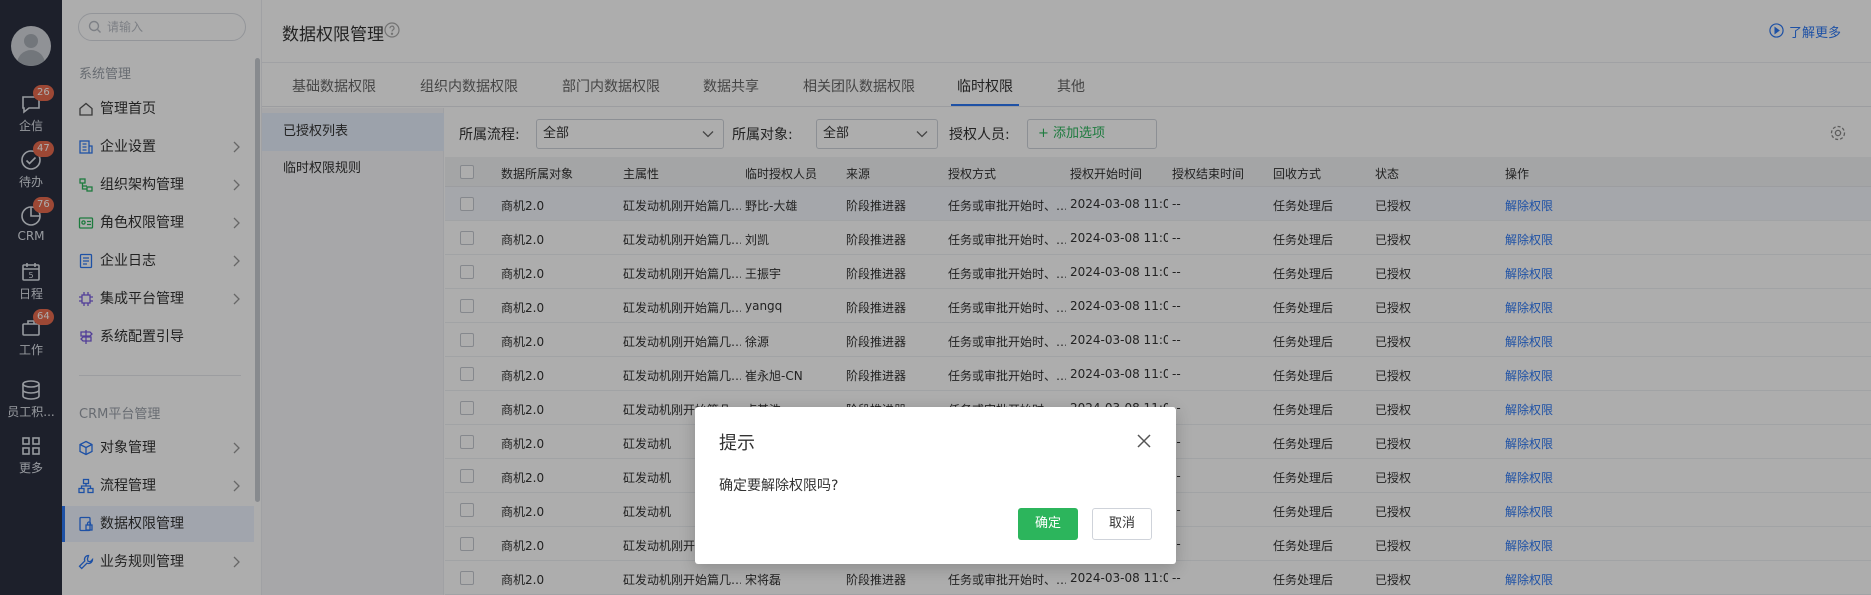 The image size is (1871, 595). Describe the element at coordinates (779, 486) in the screenshot. I see `dialog-message: 确定要解除权限吗?` at that location.